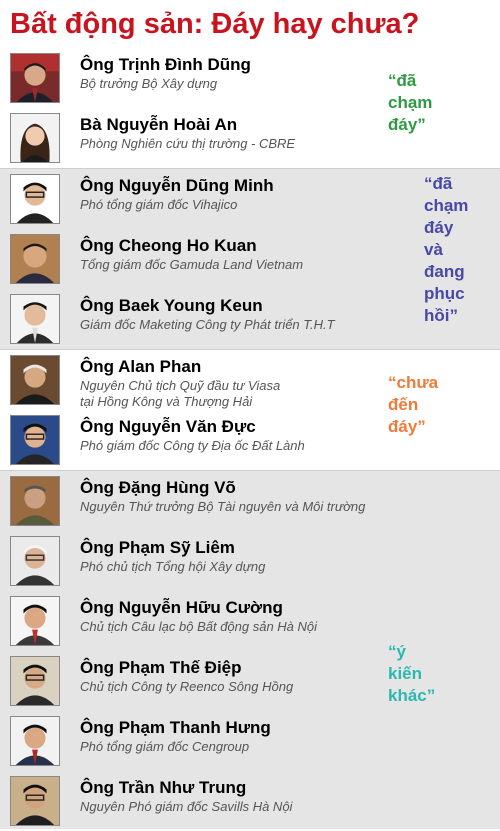  Describe the element at coordinates (187, 686) in the screenshot. I see `person-role: Chủ tịch Công ty Reenco Sông Hồng` at that location.